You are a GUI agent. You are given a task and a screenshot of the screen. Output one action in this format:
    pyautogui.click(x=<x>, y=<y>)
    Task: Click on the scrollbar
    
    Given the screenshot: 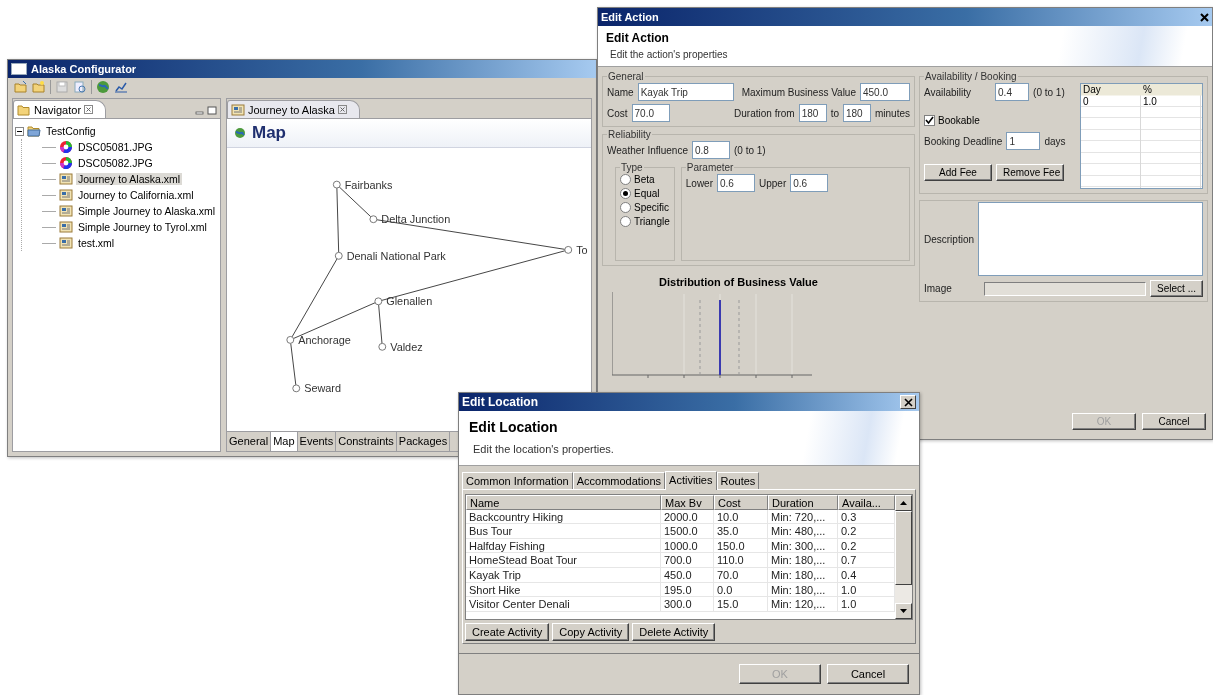 What is the action you would take?
    pyautogui.click(x=903, y=557)
    